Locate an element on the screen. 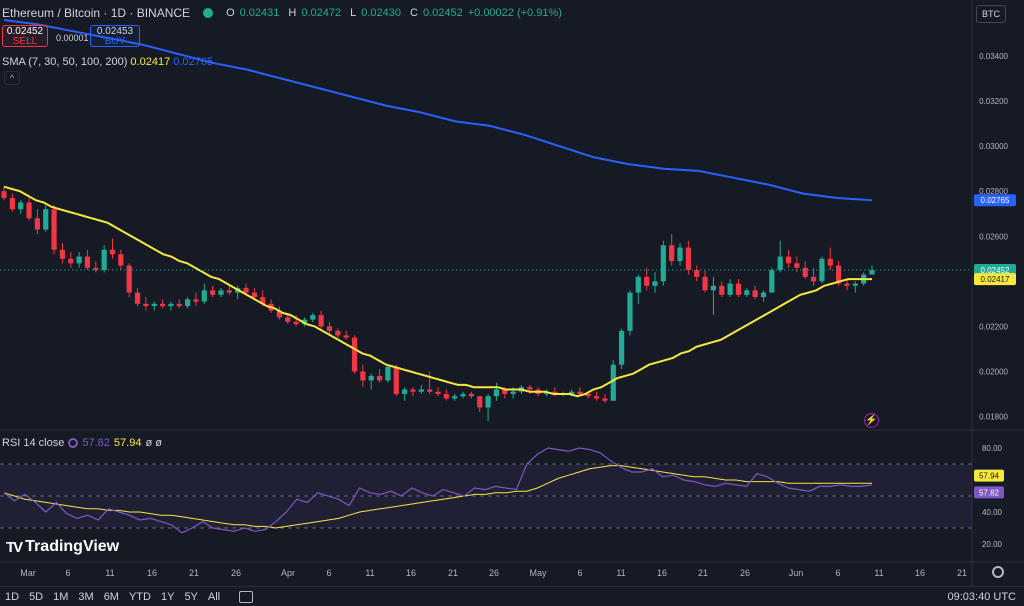  price-tick-label: 0.03200 is located at coordinates (993, 101).